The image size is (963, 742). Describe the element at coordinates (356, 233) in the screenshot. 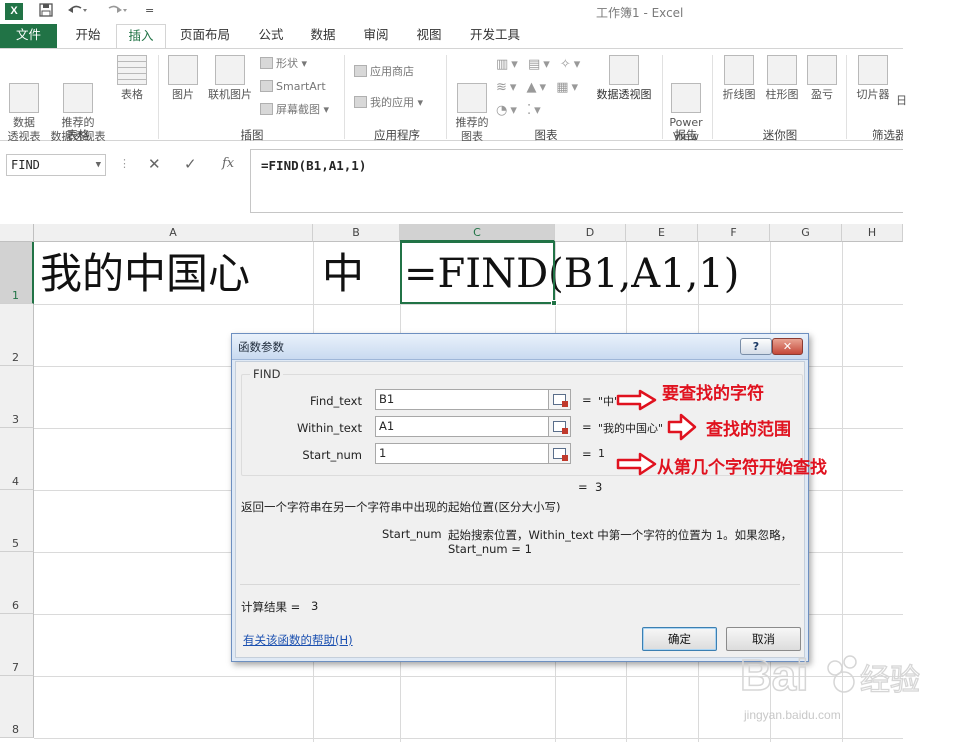

I see `column-header-b: B` at that location.